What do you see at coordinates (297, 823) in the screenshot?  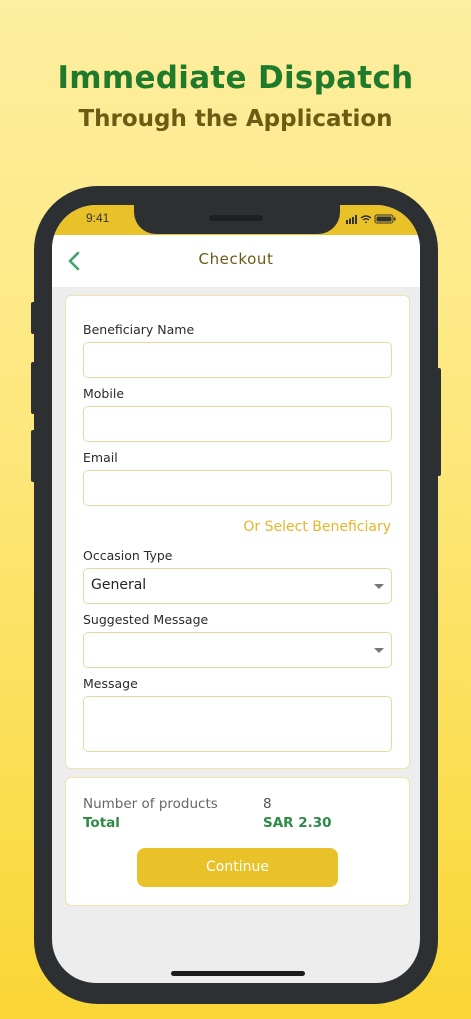 I see `total-value: SAR 2.30` at bounding box center [297, 823].